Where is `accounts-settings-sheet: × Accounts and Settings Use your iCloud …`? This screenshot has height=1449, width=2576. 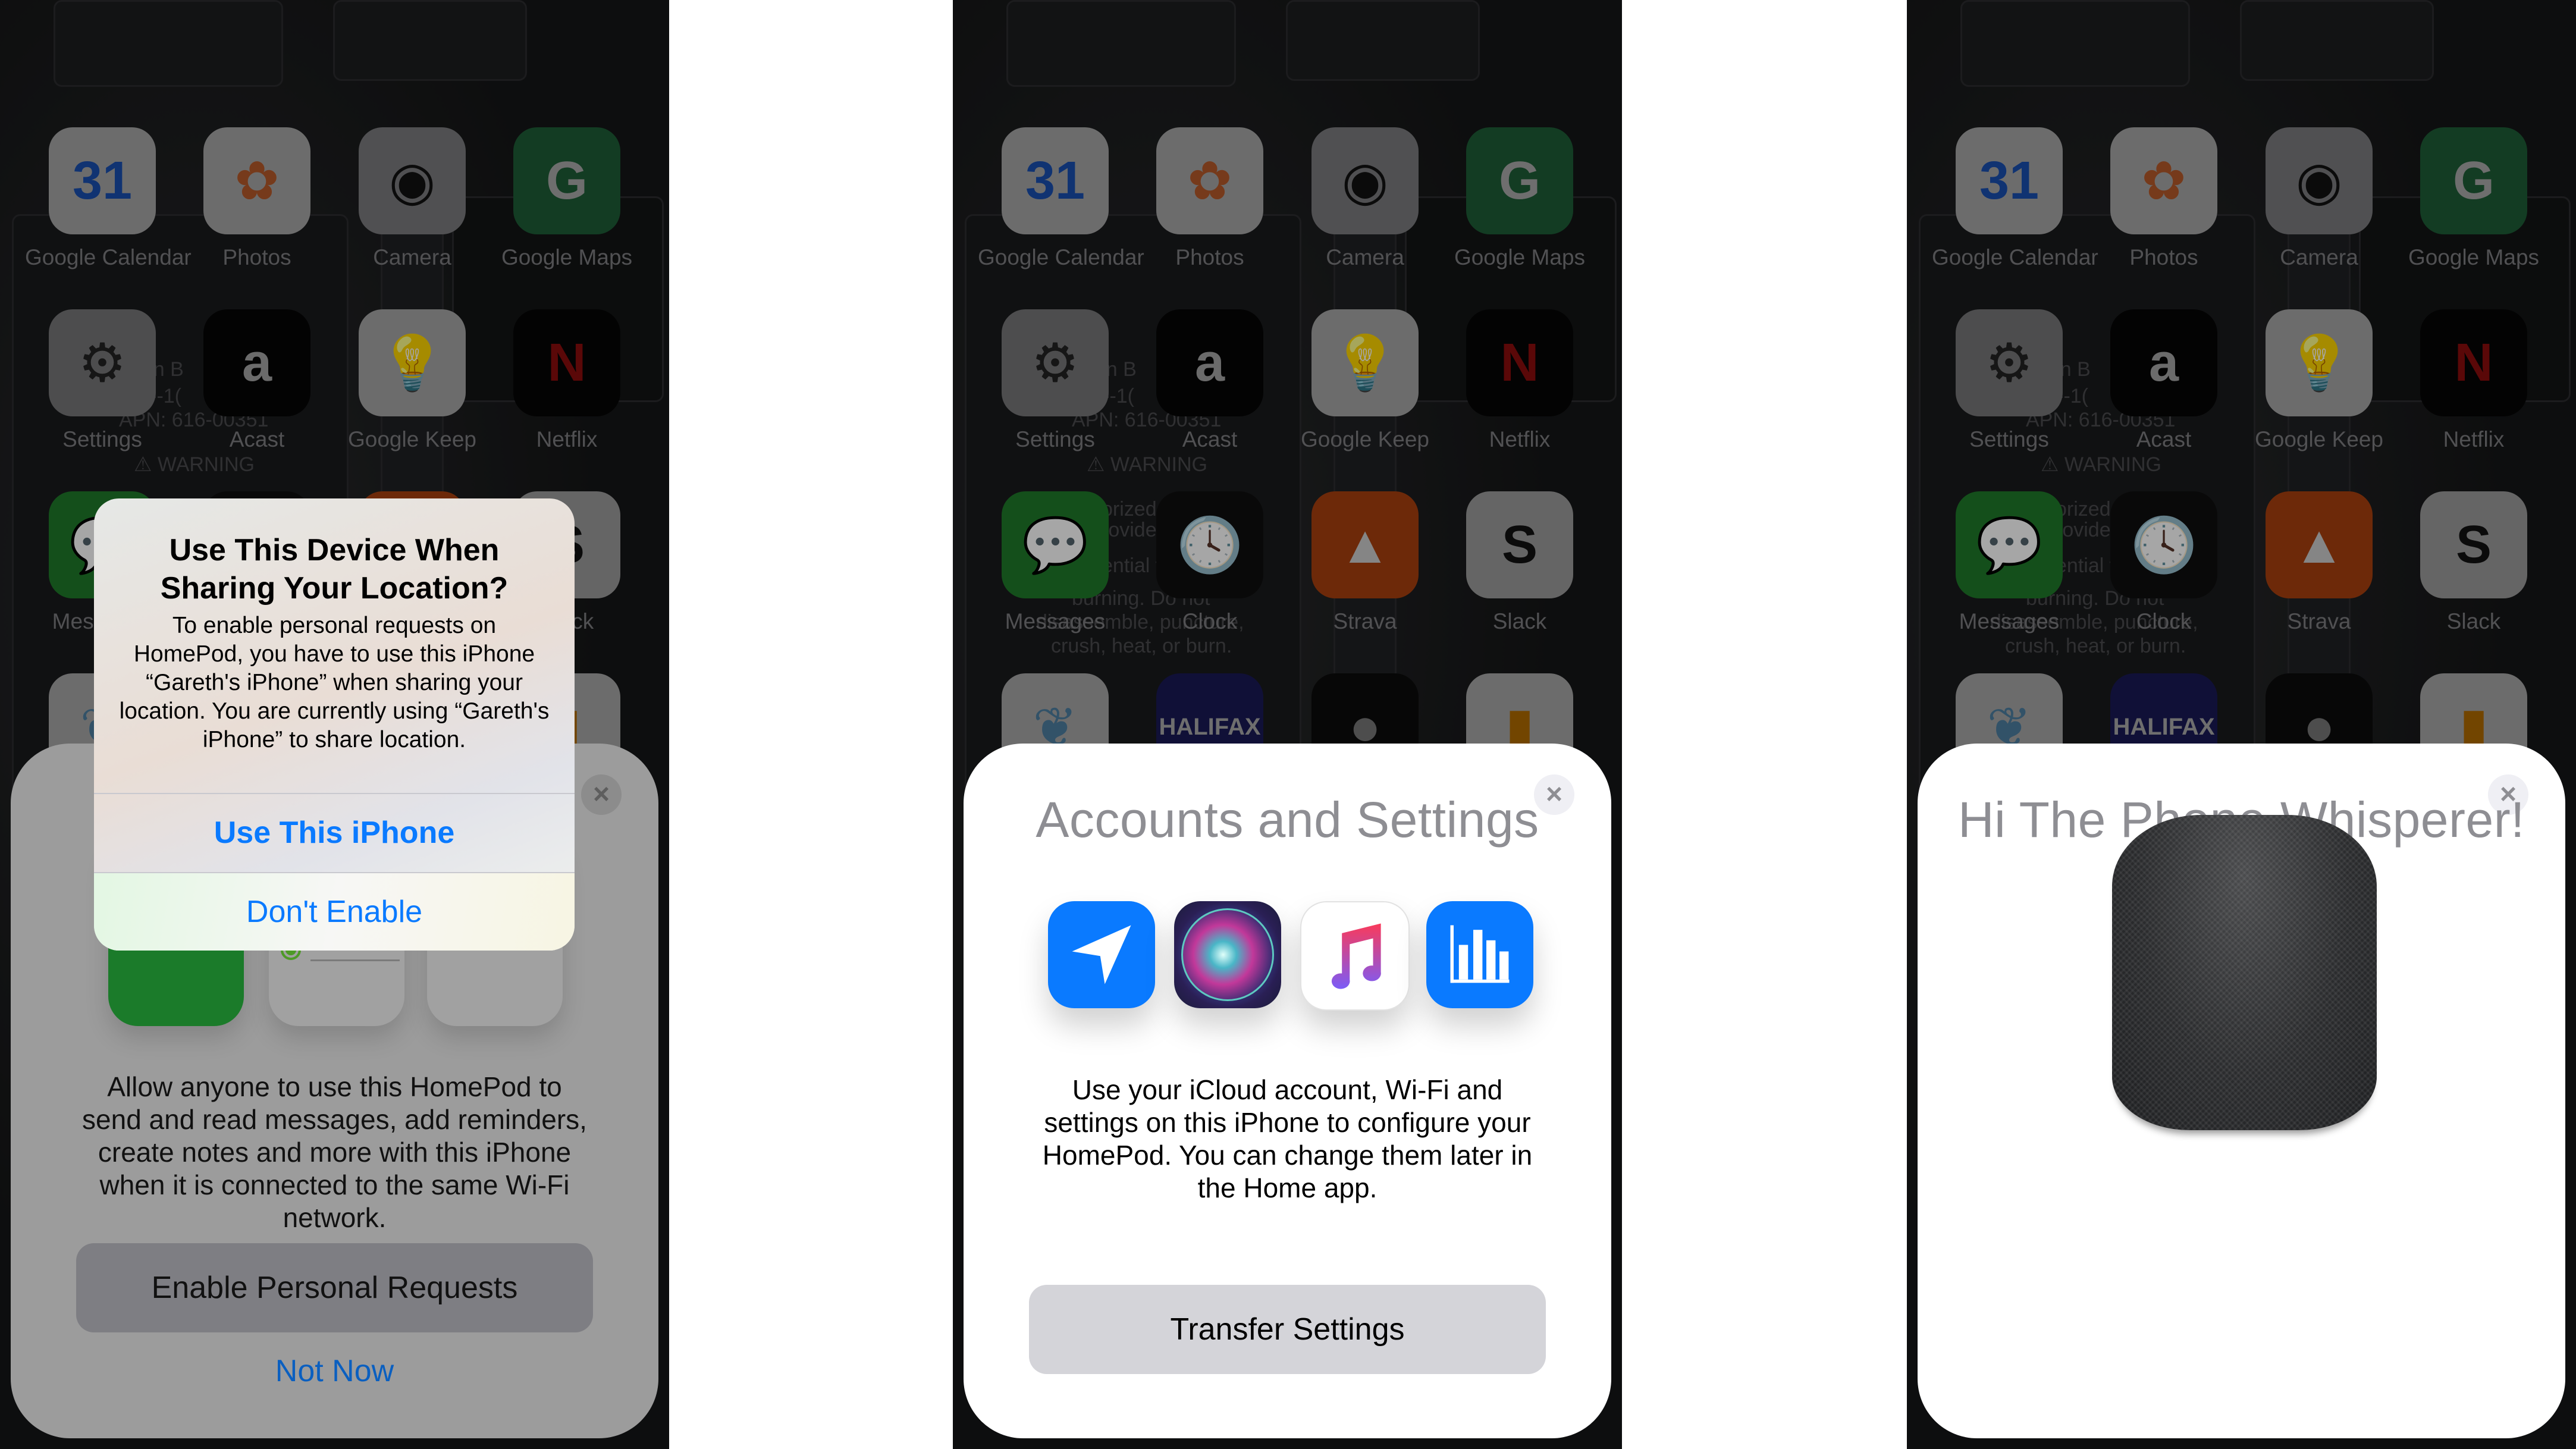
accounts-settings-sheet: × Accounts and Settings Use your iCloud … is located at coordinates (1287, 1091).